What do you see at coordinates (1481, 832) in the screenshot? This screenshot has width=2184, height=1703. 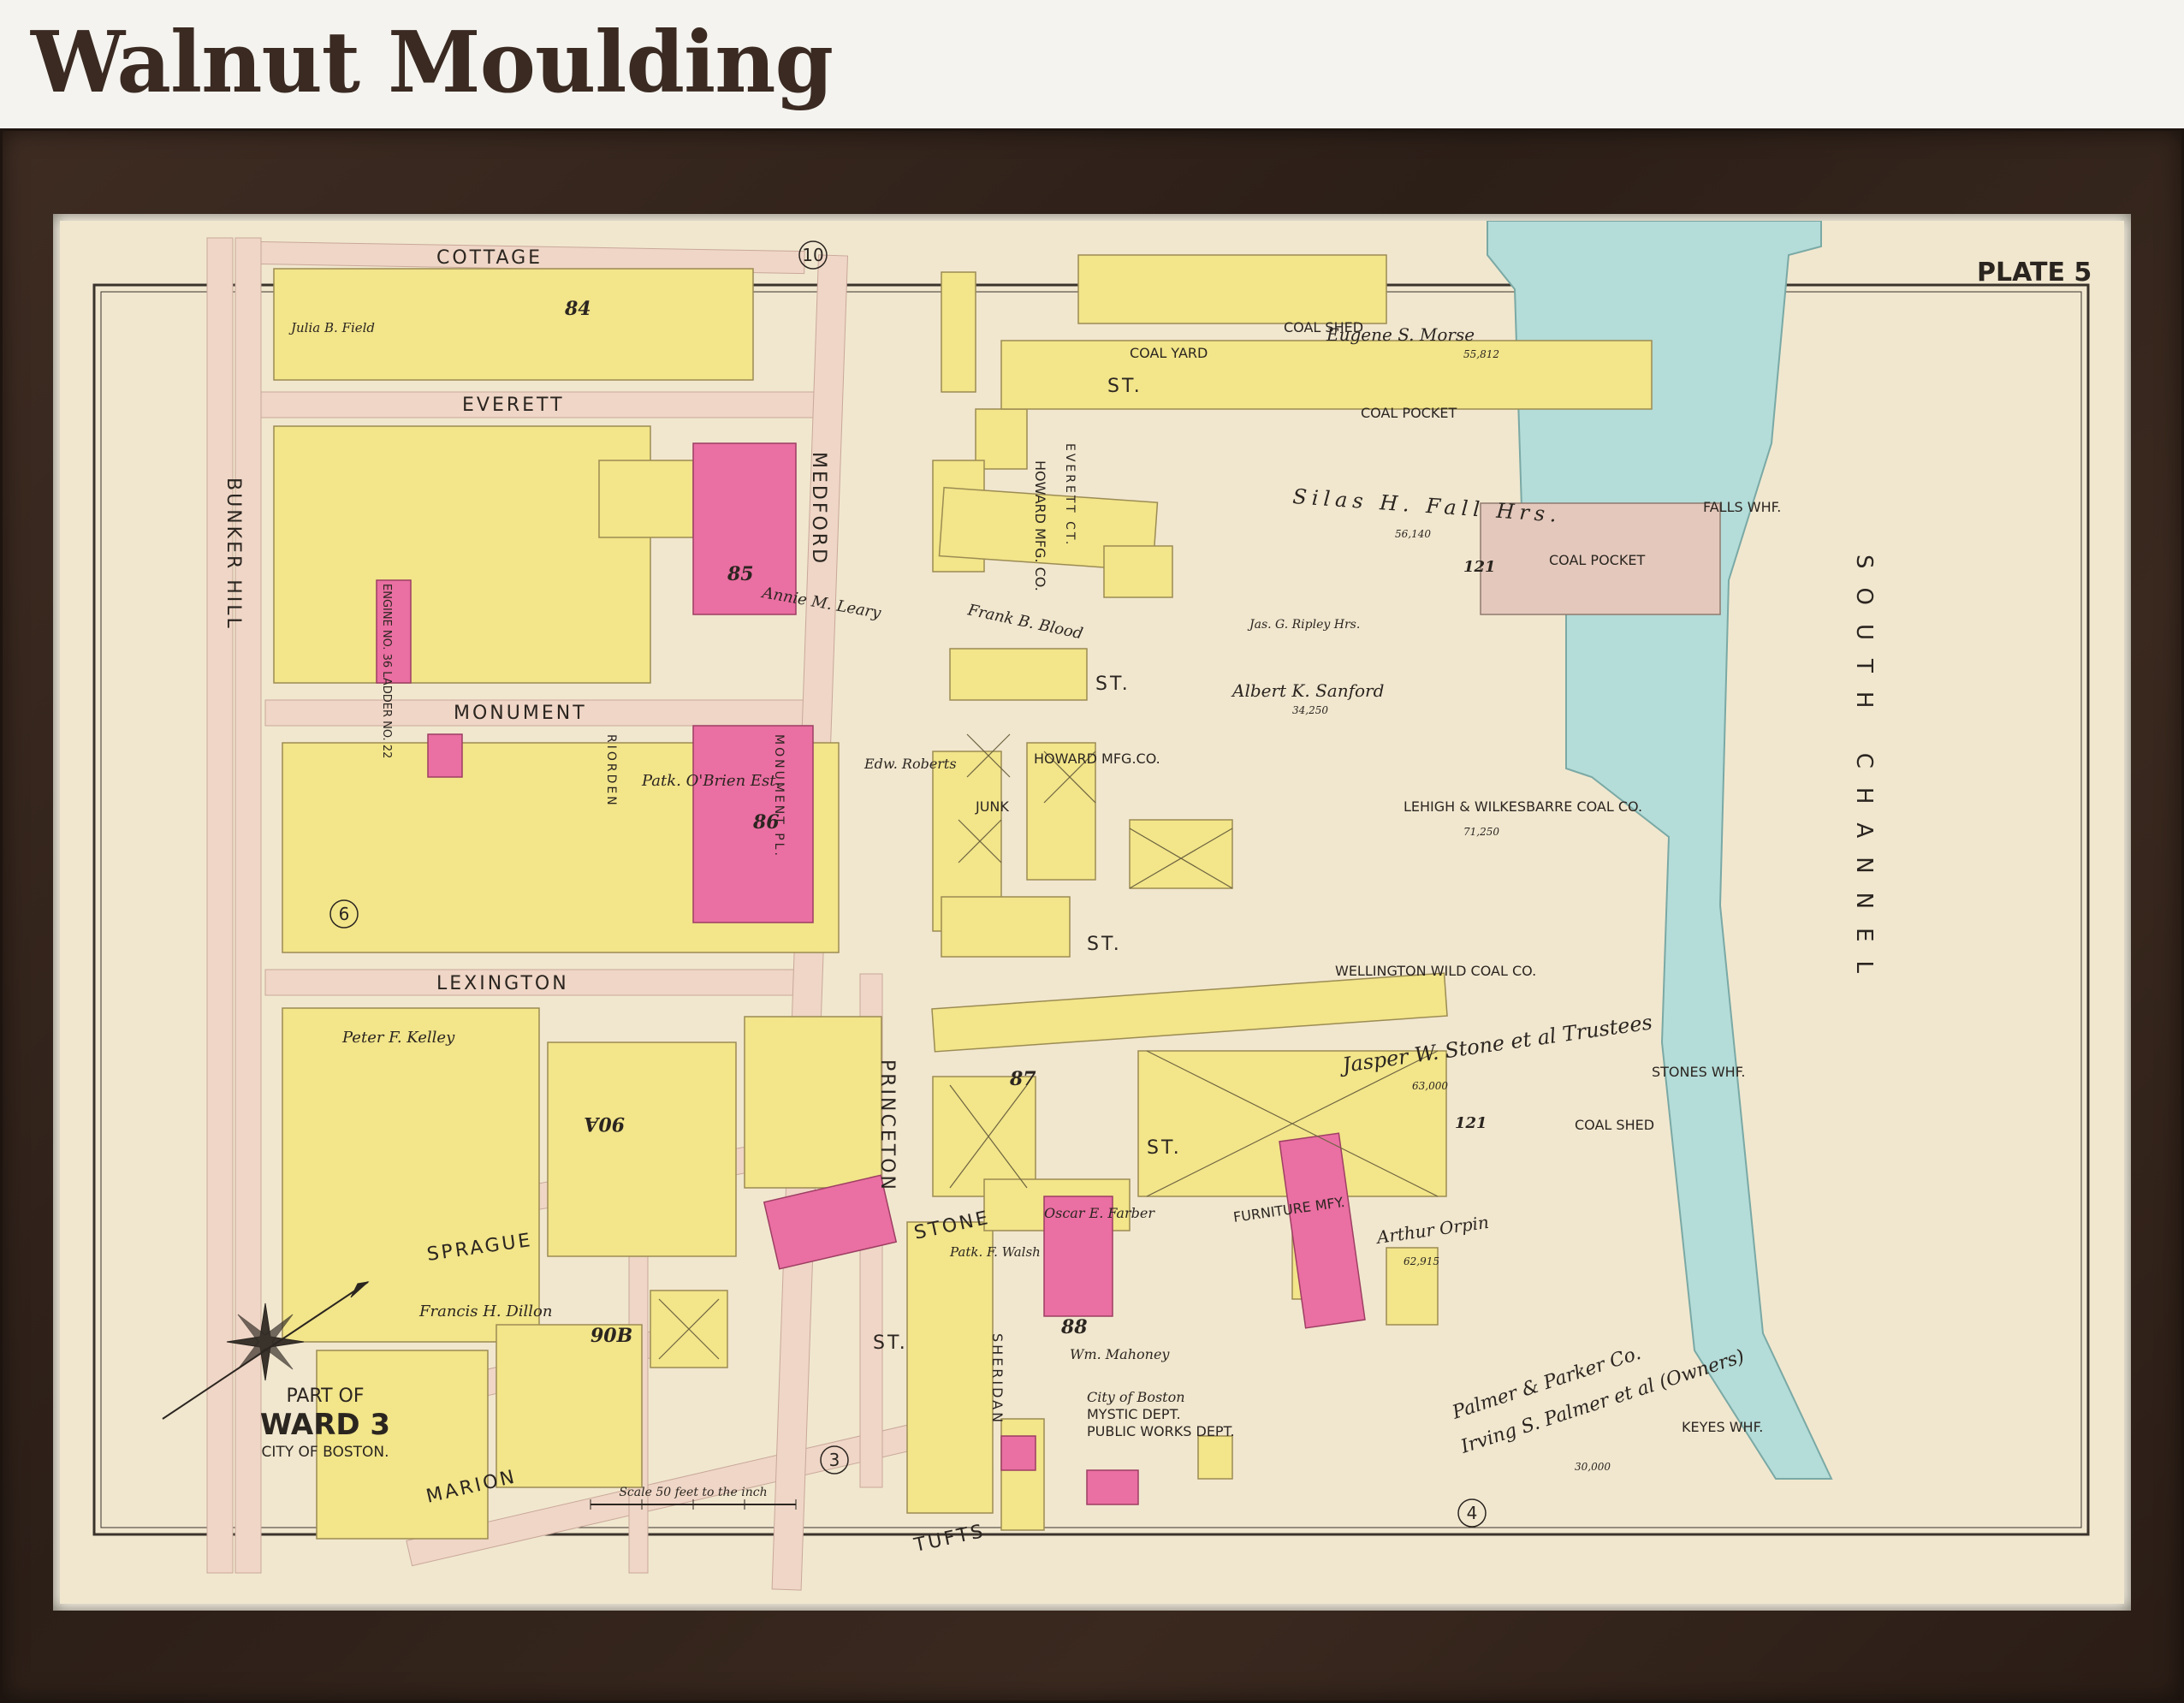 I see `svg-text: 71,250` at bounding box center [1481, 832].